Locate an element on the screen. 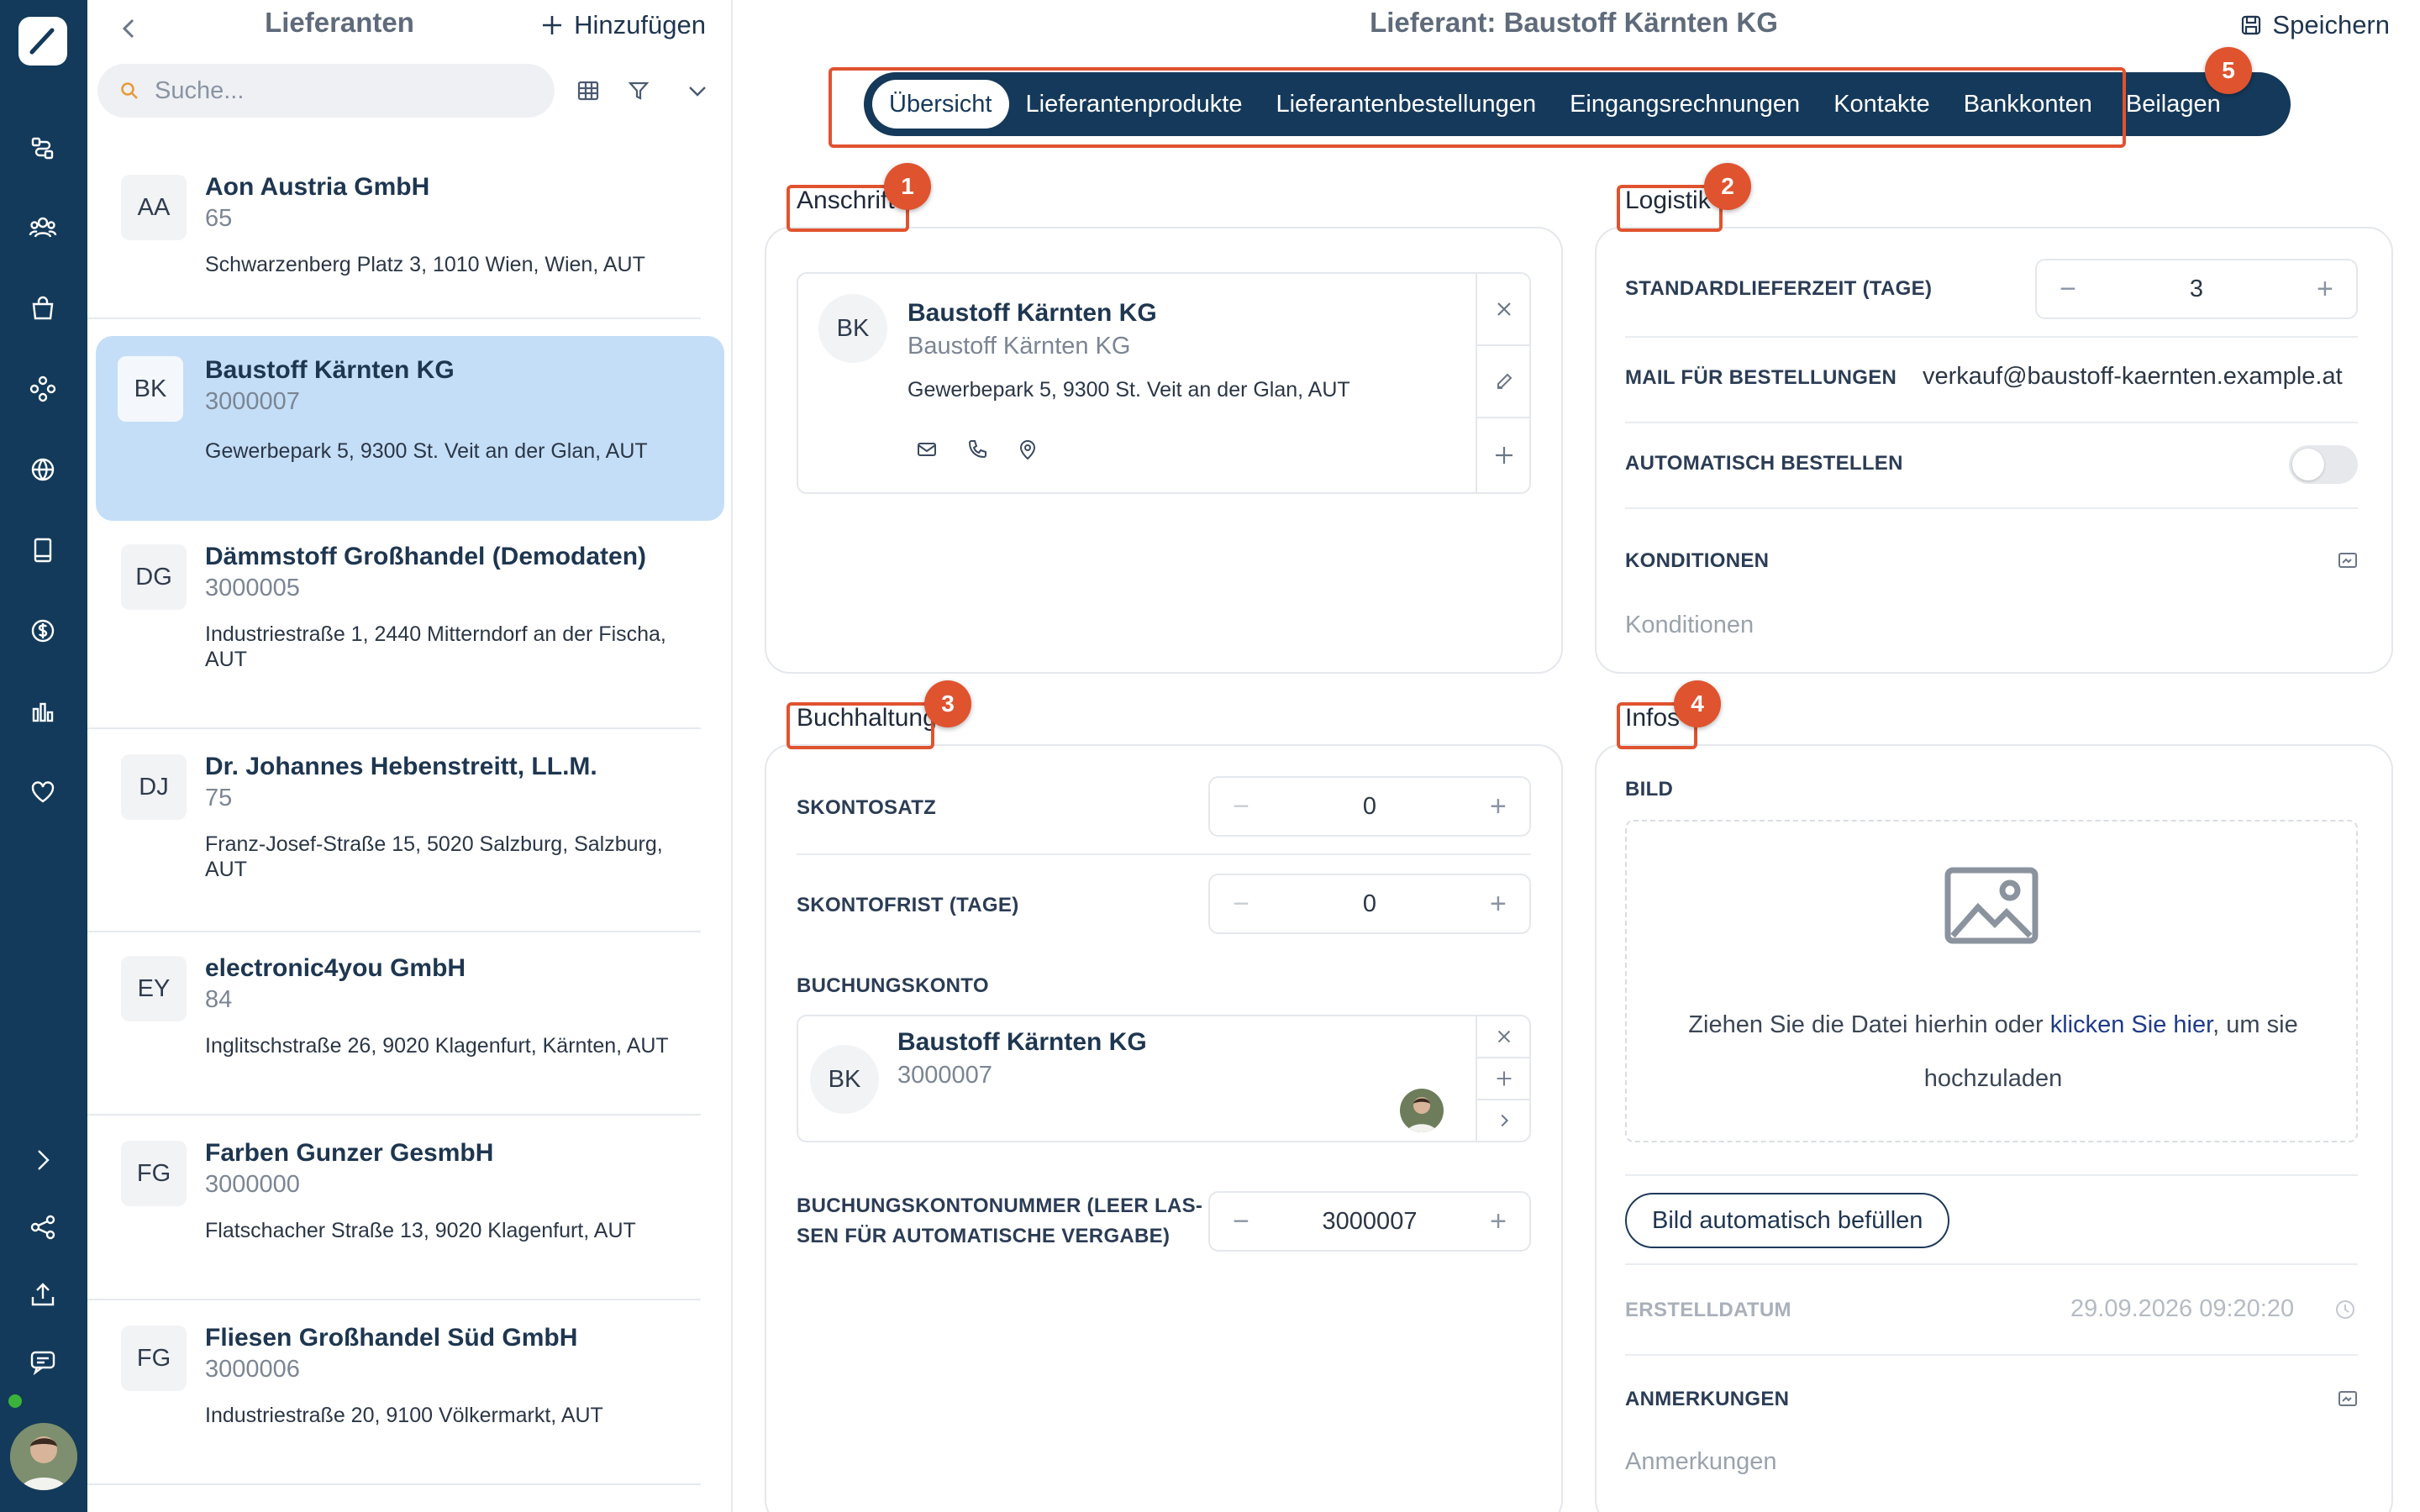 The width and height of the screenshot is (2420, 1512). auto-fill-image-button: Bild automatisch befüllen is located at coordinates (1788, 1220).